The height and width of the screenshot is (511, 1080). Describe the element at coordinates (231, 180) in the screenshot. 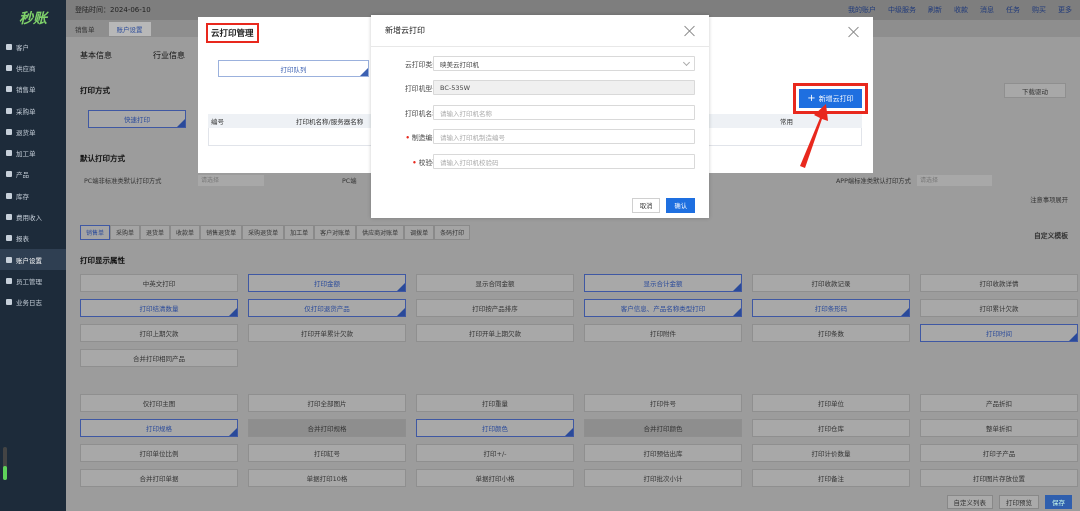

I see `pc-default-select: 请选择` at that location.